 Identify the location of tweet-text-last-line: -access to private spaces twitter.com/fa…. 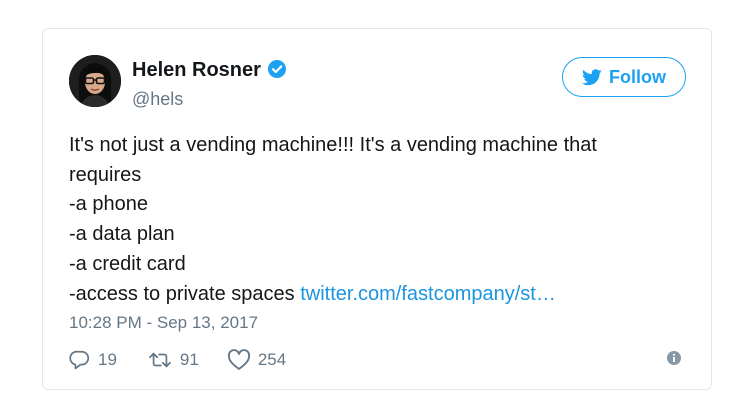
(379, 295).